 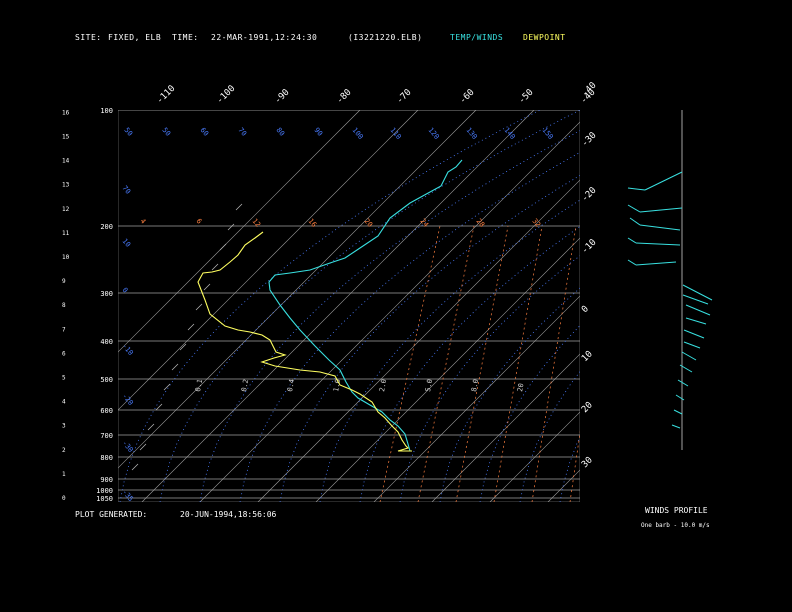 What do you see at coordinates (424, 223) in the screenshot?
I see `mixing-ratio-label: 24` at bounding box center [424, 223].